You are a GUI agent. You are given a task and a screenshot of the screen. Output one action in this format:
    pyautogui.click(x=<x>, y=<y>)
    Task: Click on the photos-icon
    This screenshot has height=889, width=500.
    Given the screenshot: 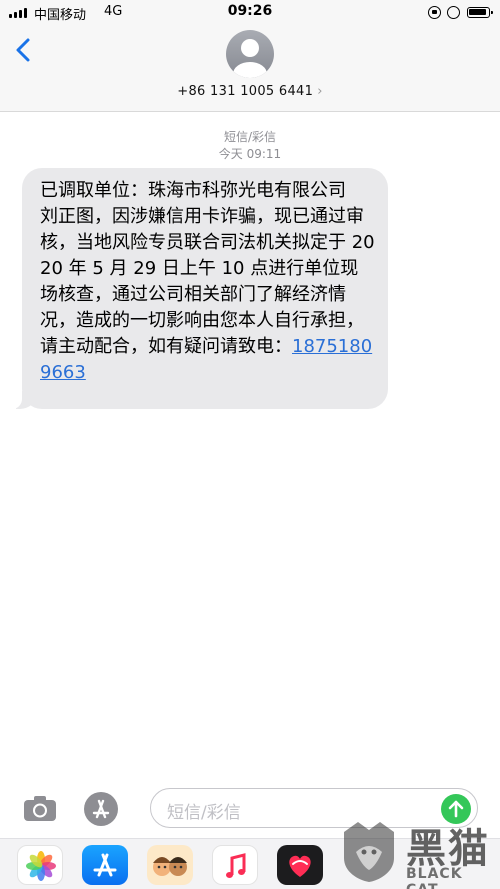 What is the action you would take?
    pyautogui.click(x=41, y=866)
    